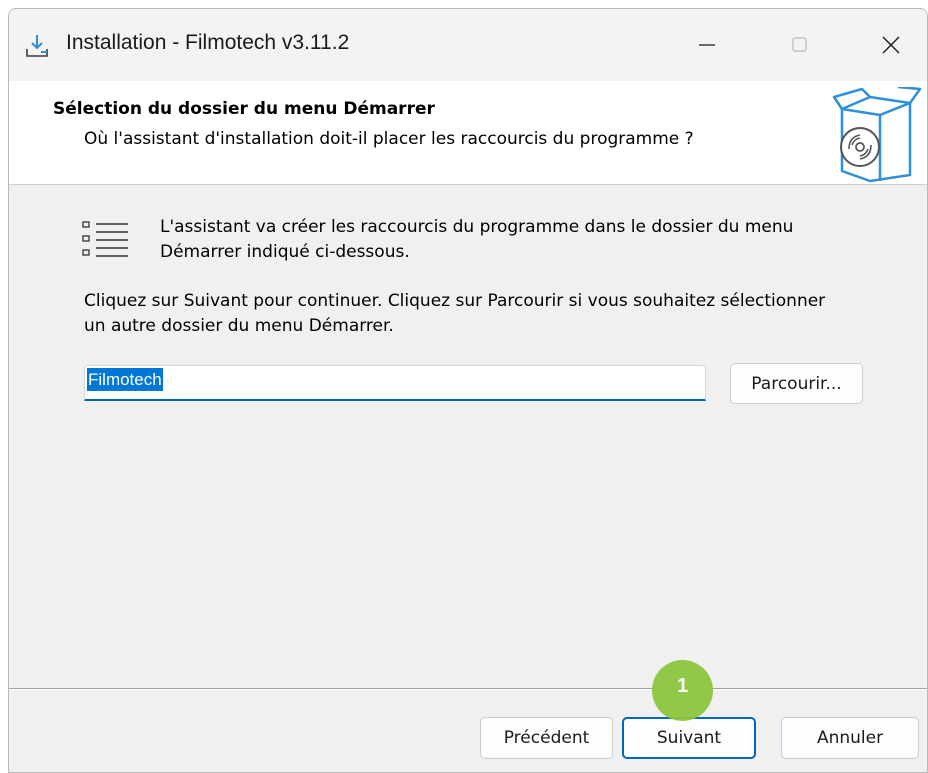  I want to click on cancel-button: Annuler, so click(850, 738).